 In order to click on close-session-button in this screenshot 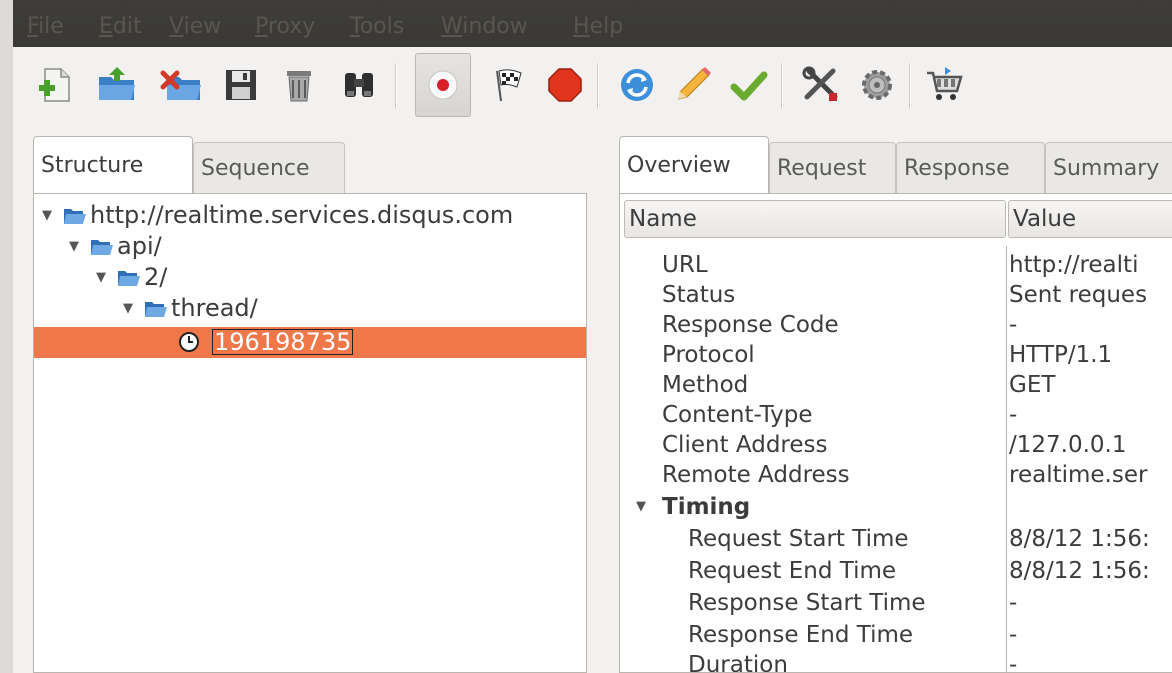, I will do `click(181, 85)`.